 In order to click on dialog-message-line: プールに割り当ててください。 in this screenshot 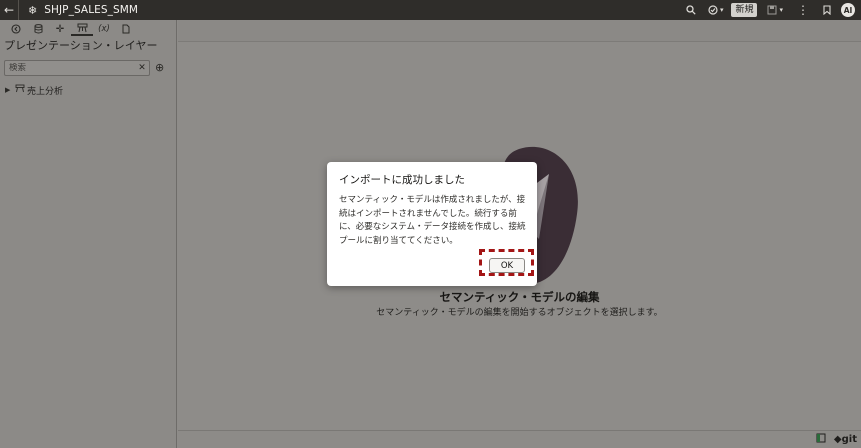, I will do `click(398, 240)`.